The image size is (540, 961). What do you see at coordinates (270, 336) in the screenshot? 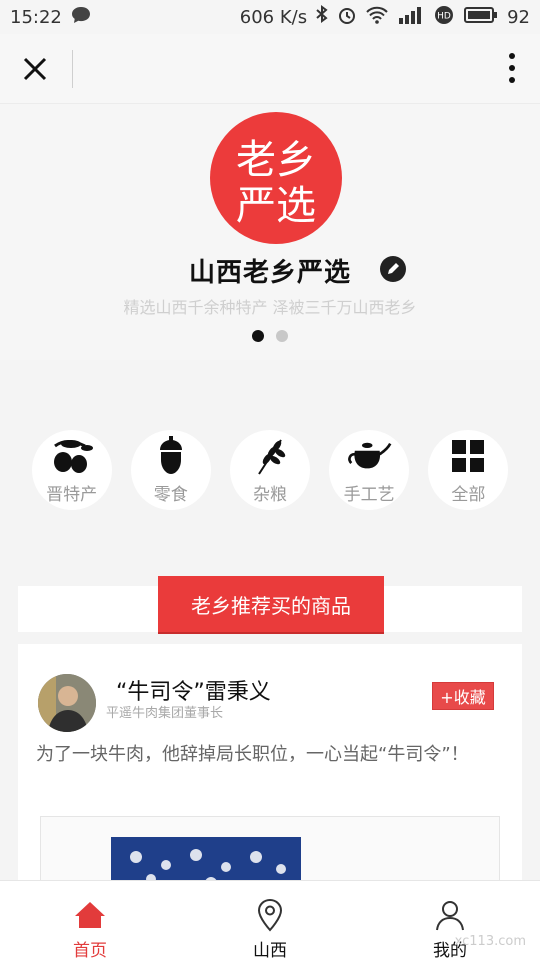
I see `carousel-dots` at bounding box center [270, 336].